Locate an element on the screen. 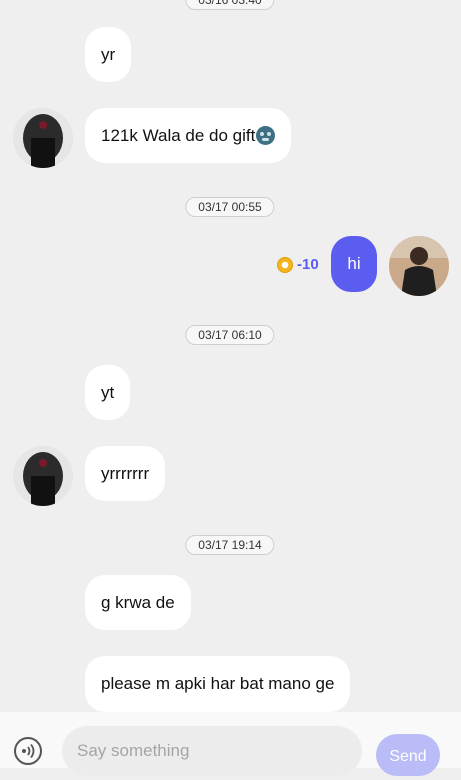  incoming-message: yr is located at coordinates (108, 54).